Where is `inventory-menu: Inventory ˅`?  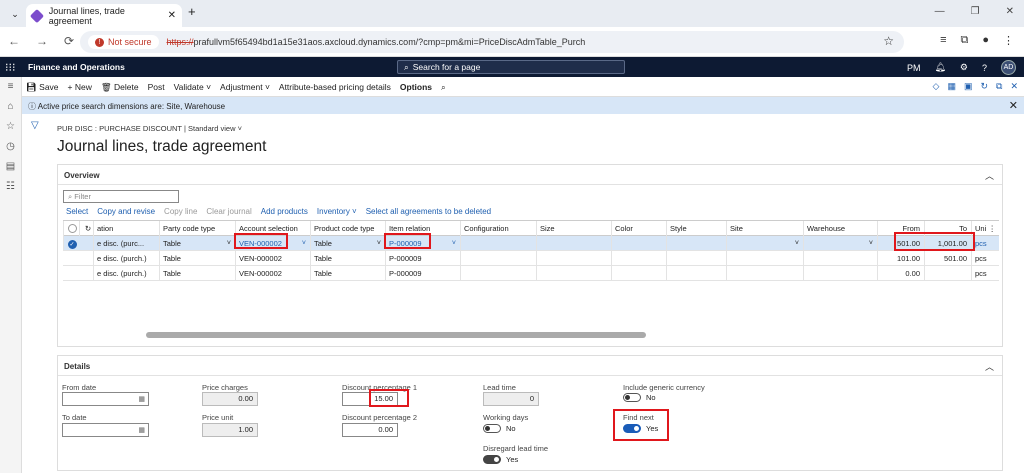
inventory-menu: Inventory ˅ is located at coordinates (337, 211).